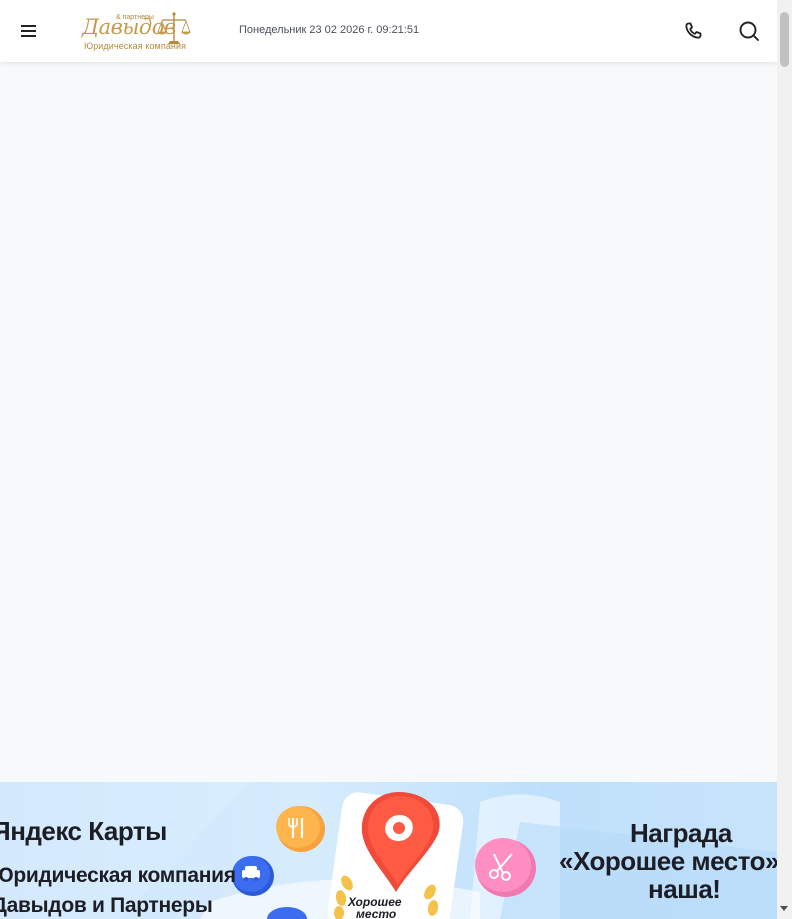  Describe the element at coordinates (681, 833) in the screenshot. I see `award-title-line1: Награда` at that location.